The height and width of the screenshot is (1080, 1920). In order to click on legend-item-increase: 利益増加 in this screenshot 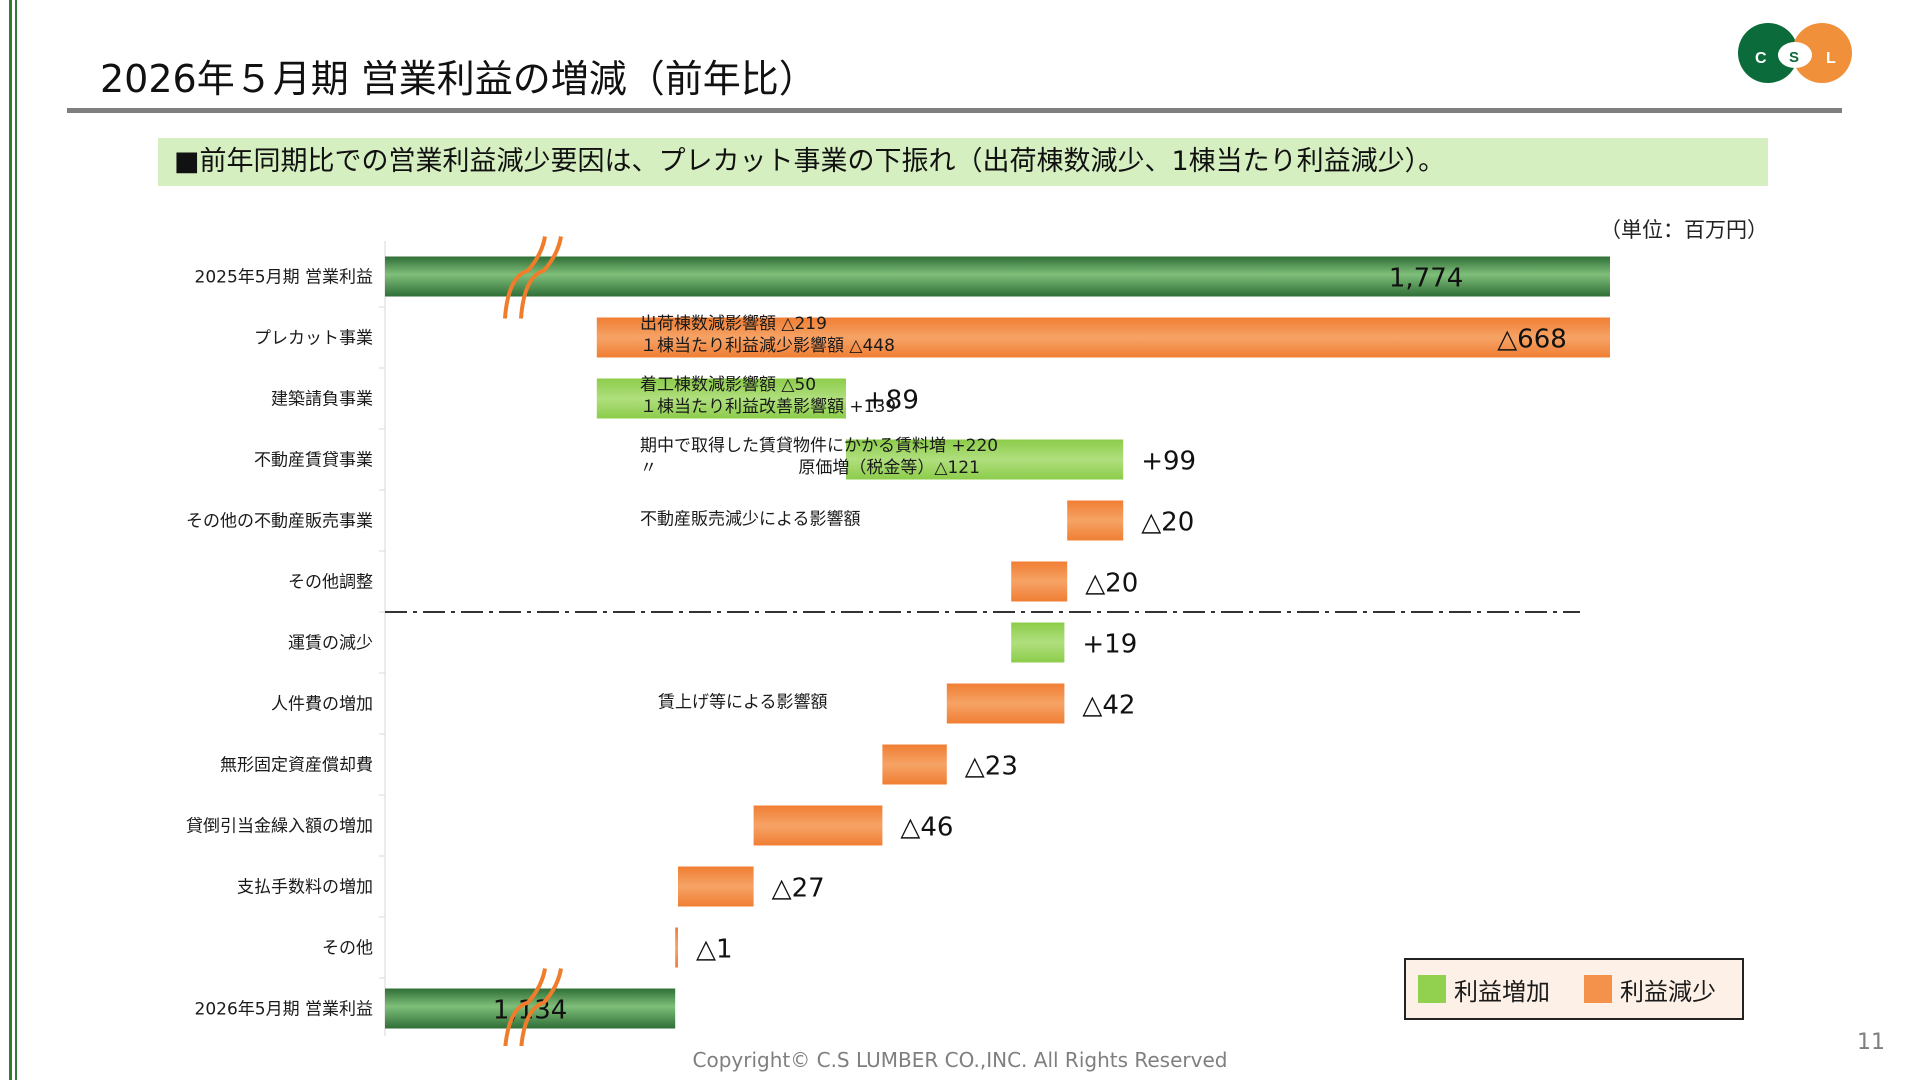, I will do `click(1484, 989)`.